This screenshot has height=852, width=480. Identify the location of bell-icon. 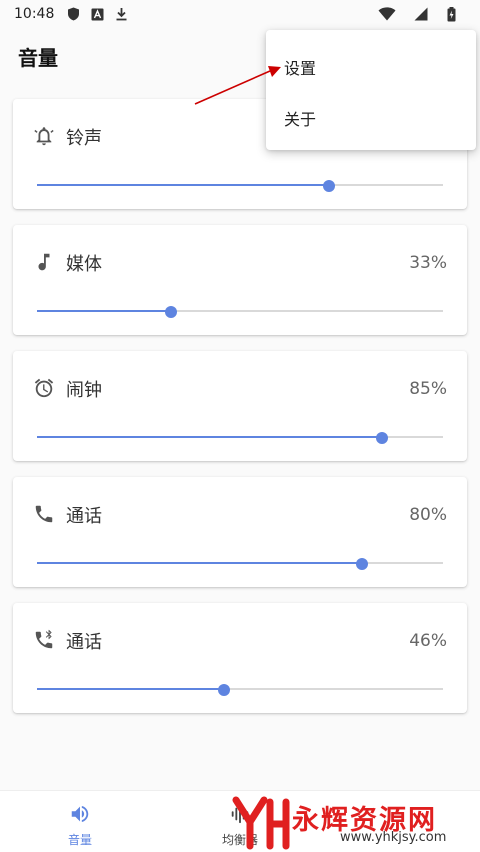
(44, 136).